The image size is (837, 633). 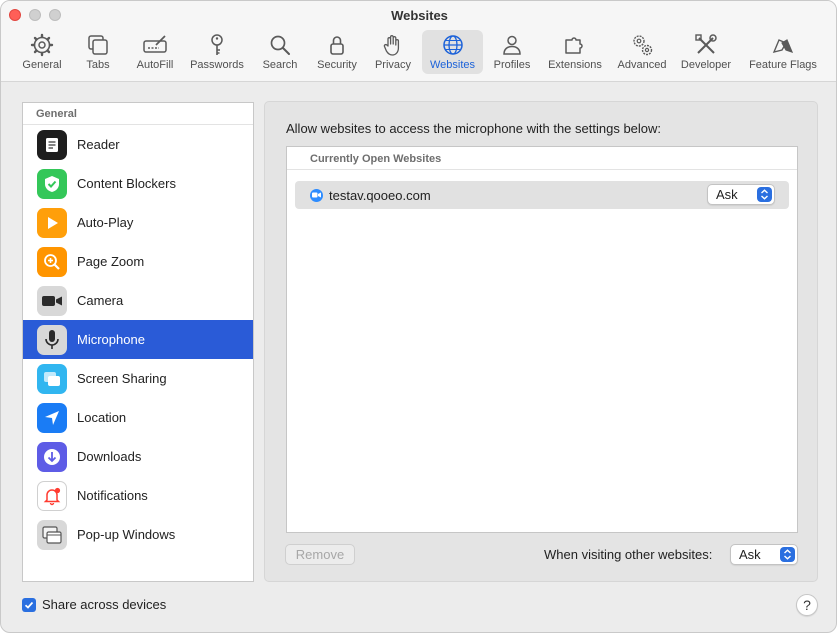 I want to click on sidebar-item-downloads: Downloads, so click(x=138, y=456).